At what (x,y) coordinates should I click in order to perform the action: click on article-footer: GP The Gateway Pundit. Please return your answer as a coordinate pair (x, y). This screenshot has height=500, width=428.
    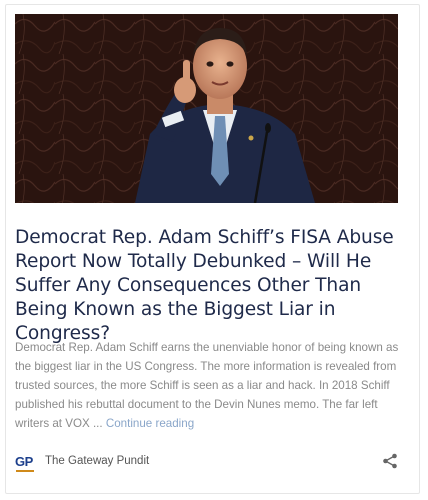
    Looking at the image, I should click on (206, 461).